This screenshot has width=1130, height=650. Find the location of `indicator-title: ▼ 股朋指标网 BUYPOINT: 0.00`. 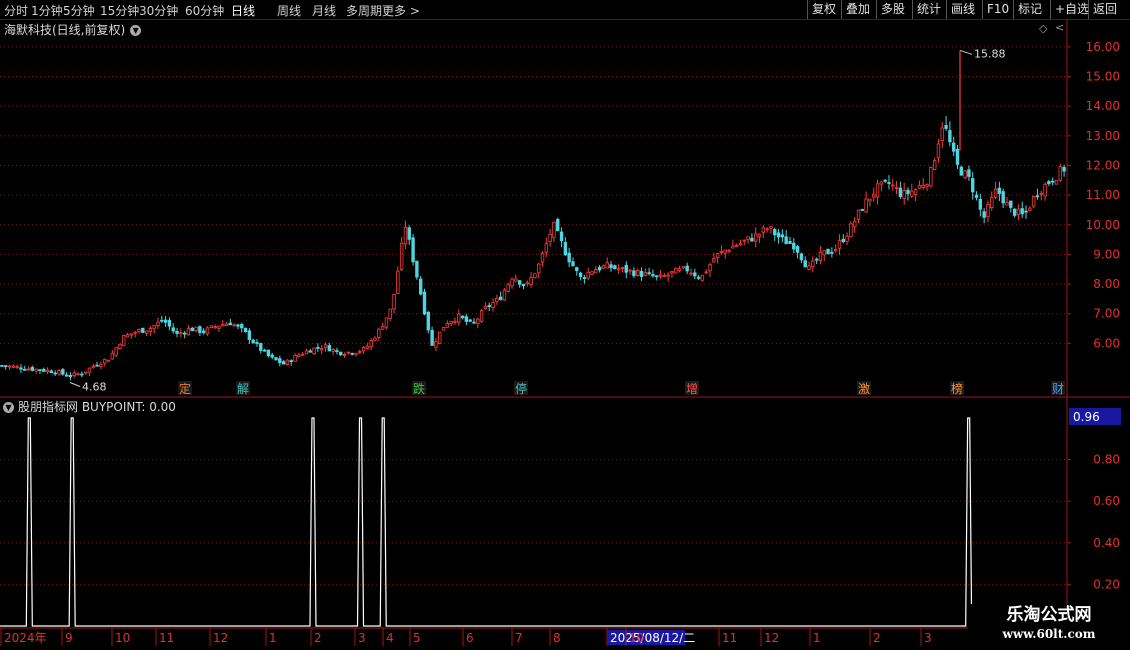

indicator-title: ▼ 股朋指标网 BUYPOINT: 0.00 is located at coordinates (89, 406).